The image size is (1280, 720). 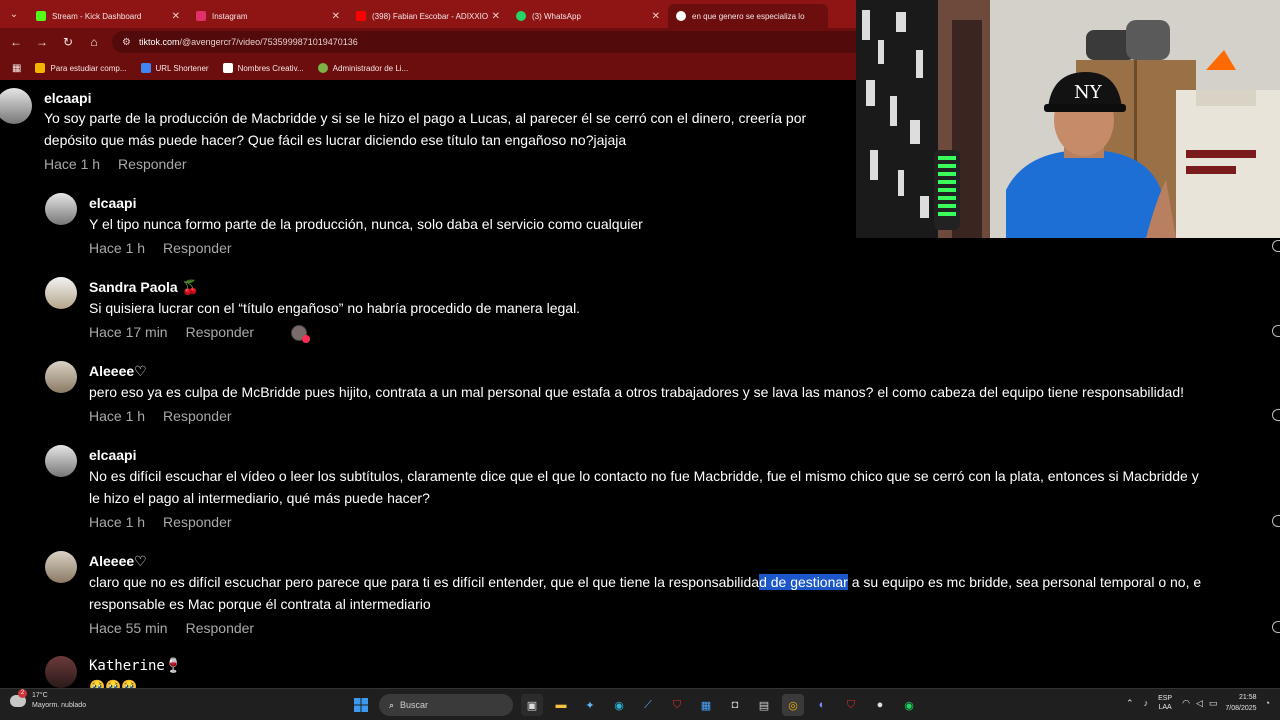 What do you see at coordinates (42, 42) in the screenshot?
I see `forward-icon: →` at bounding box center [42, 42].